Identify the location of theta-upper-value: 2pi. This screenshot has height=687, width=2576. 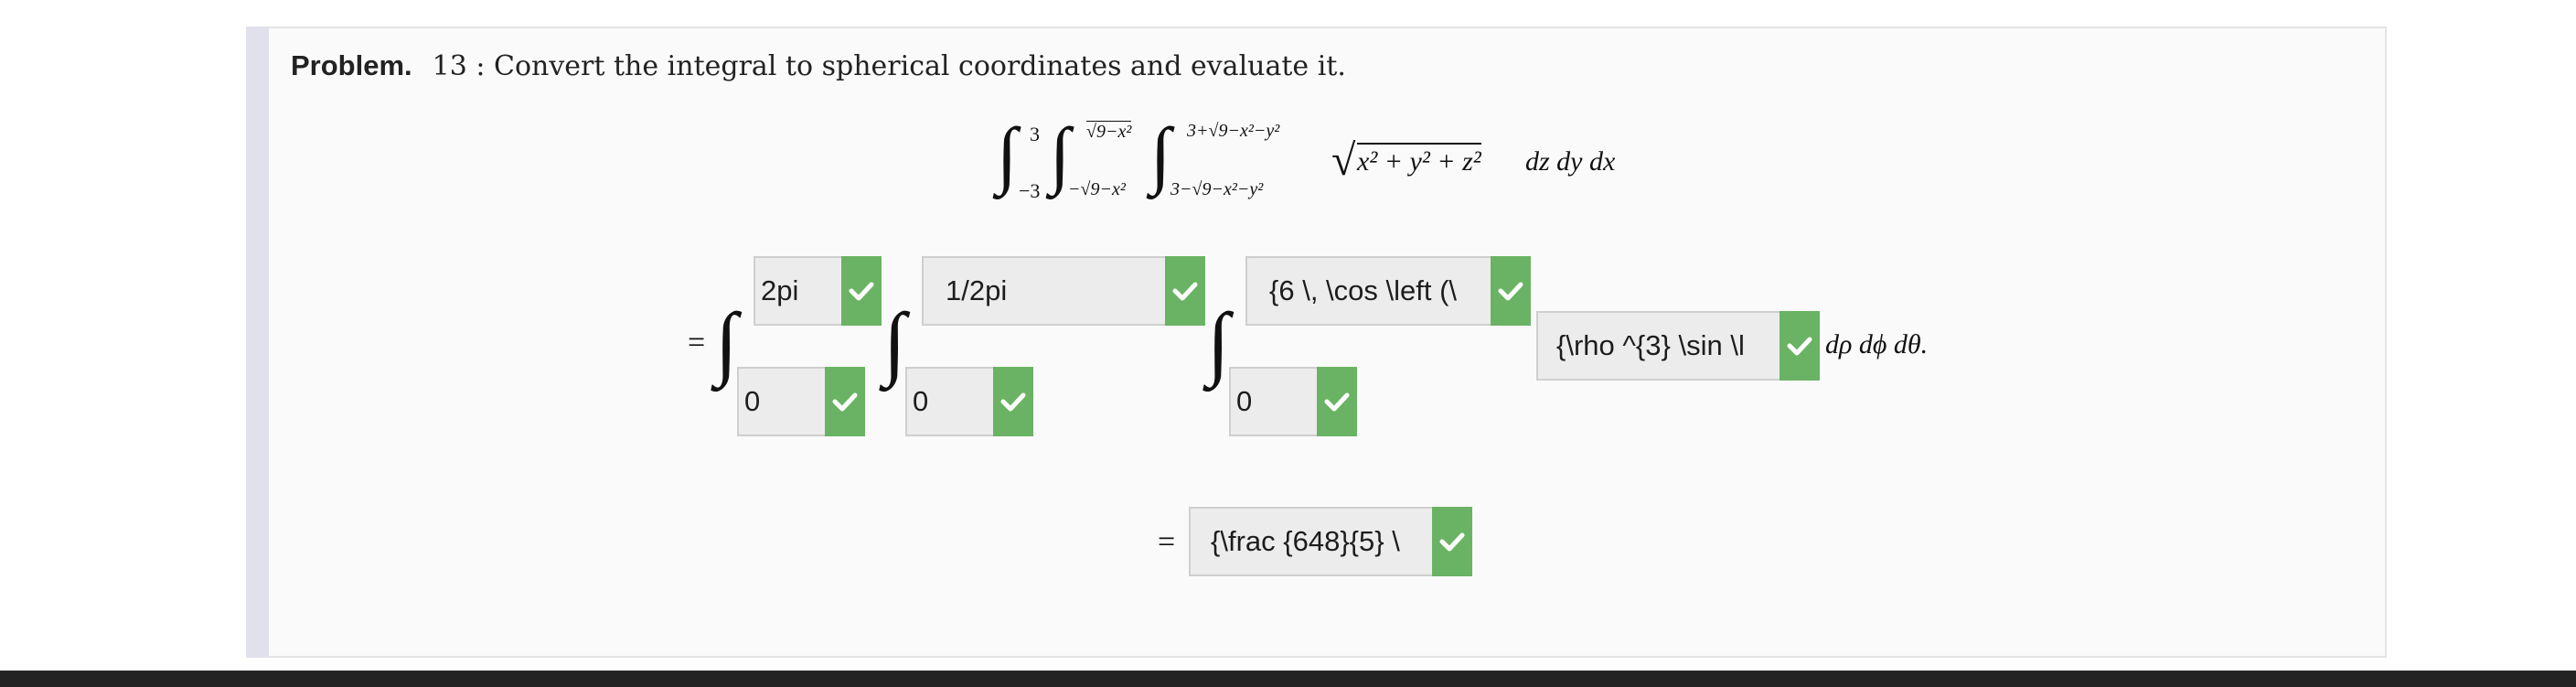
(780, 290).